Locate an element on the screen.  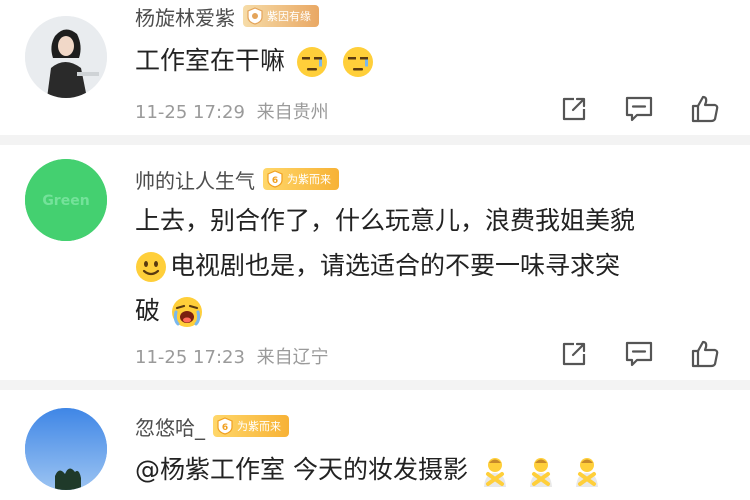
avatar: Green is located at coordinates (66, 200).